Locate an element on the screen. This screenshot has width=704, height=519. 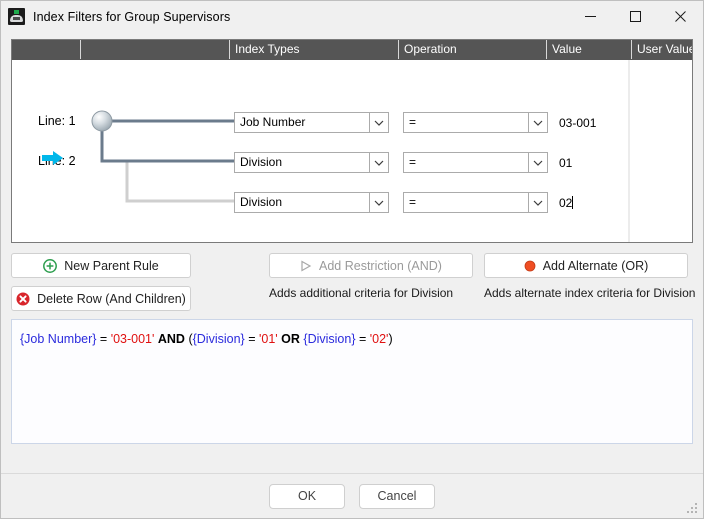
close-button is located at coordinates (680, 16).